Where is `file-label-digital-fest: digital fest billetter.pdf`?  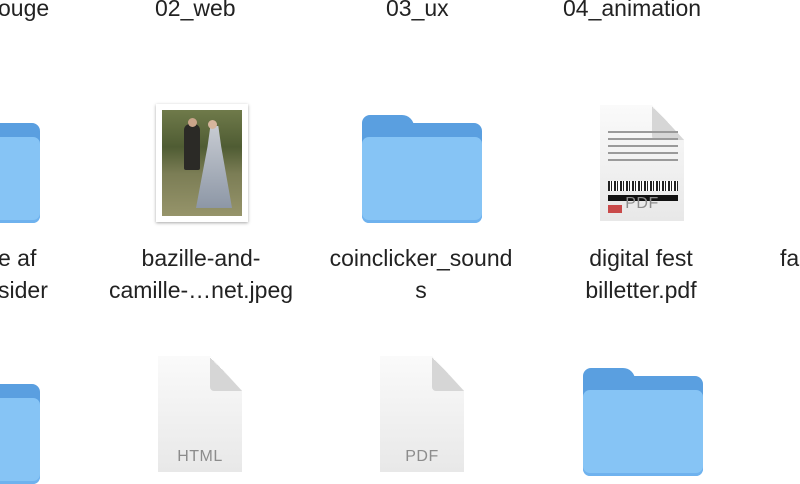 file-label-digital-fest: digital fest billetter.pdf is located at coordinates (641, 274).